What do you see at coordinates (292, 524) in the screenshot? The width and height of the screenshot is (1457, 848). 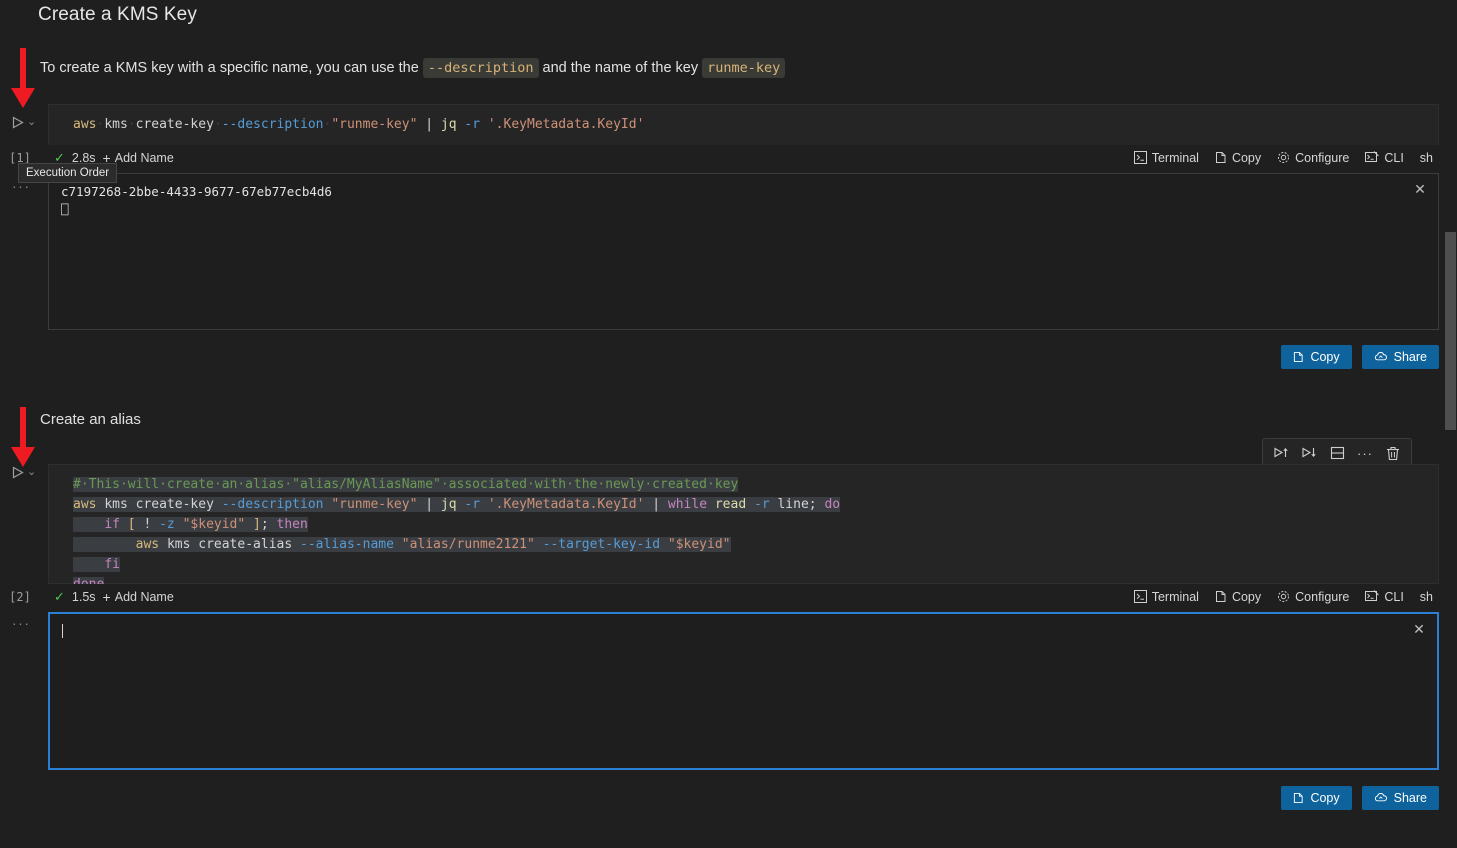 I see `code-token: then` at bounding box center [292, 524].